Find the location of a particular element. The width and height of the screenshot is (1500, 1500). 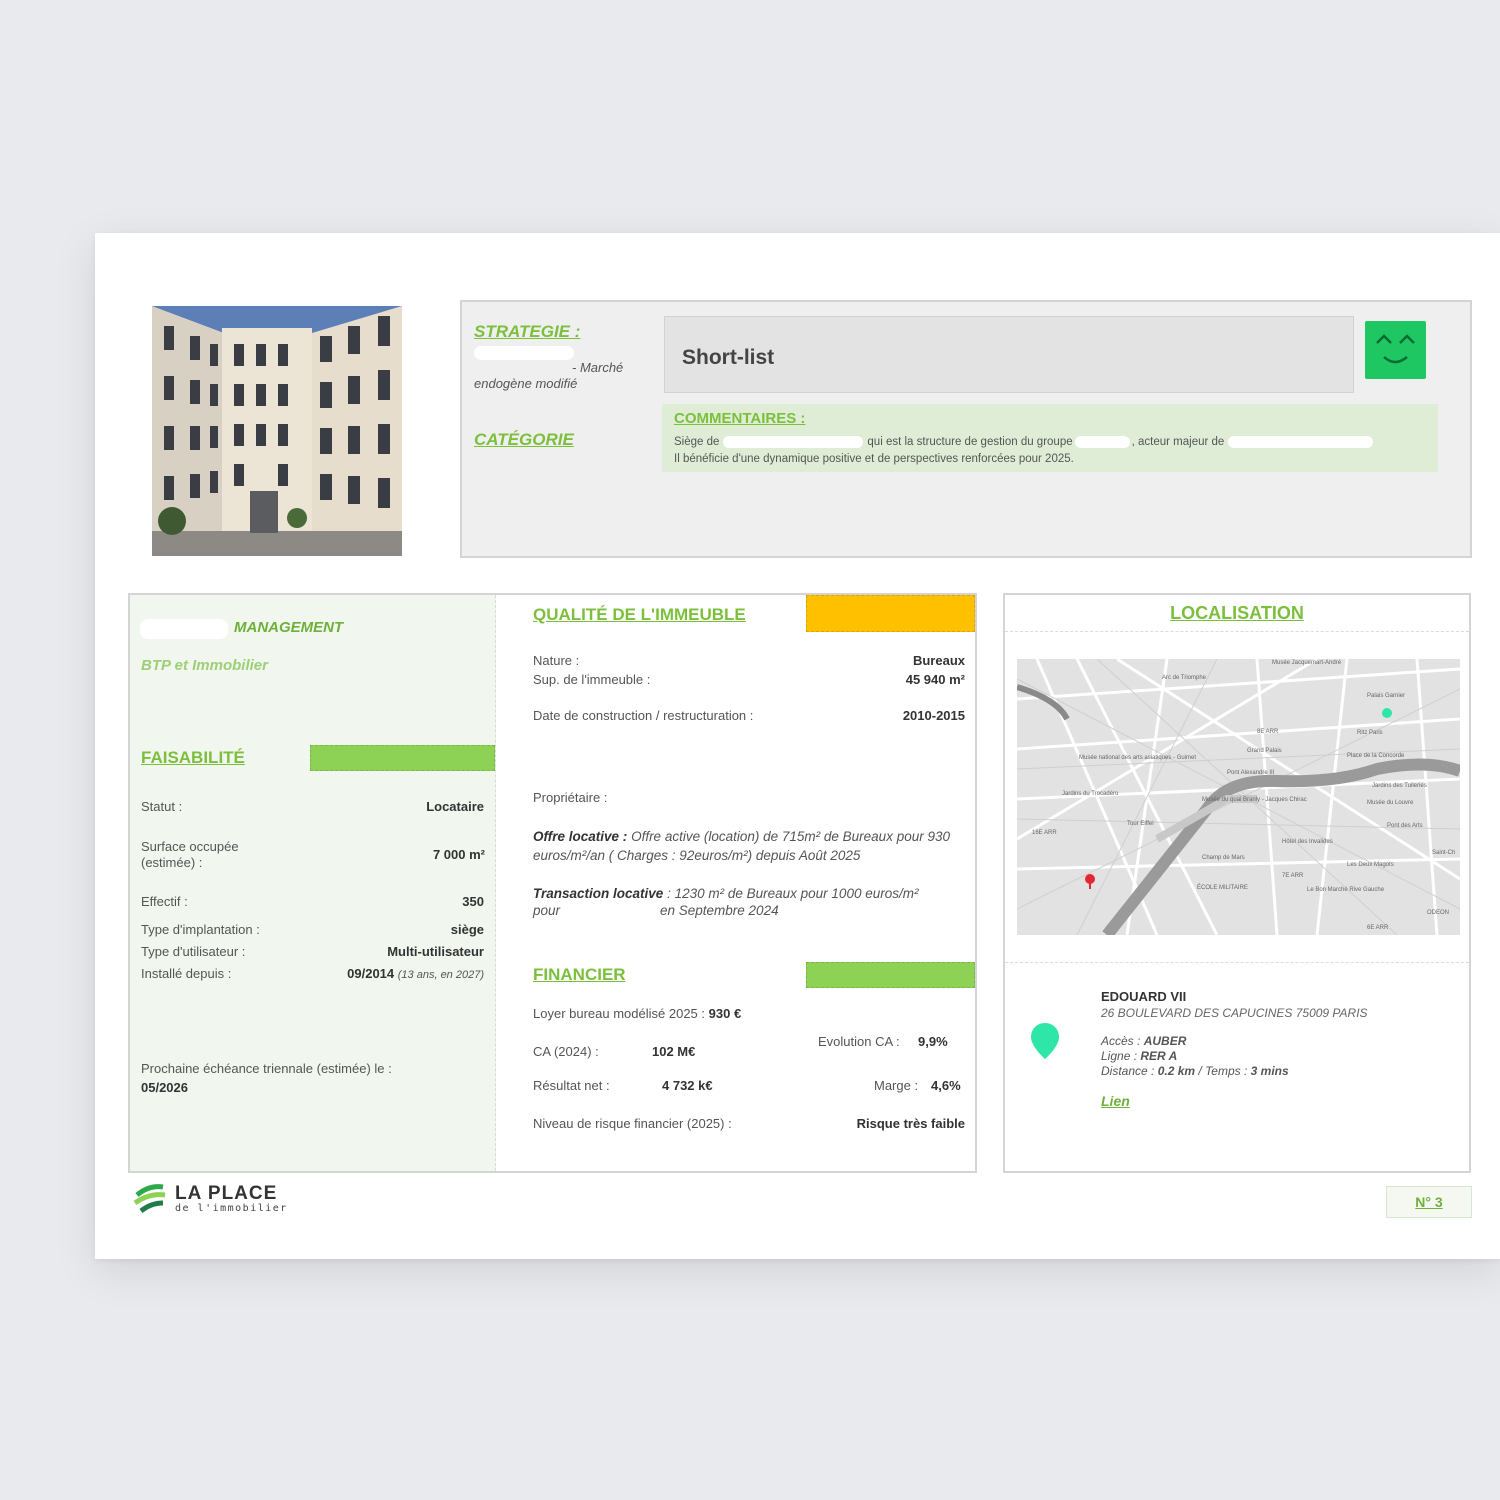

sup-row: Sup. de l'immeuble : 45 940 m² is located at coordinates (749, 679).